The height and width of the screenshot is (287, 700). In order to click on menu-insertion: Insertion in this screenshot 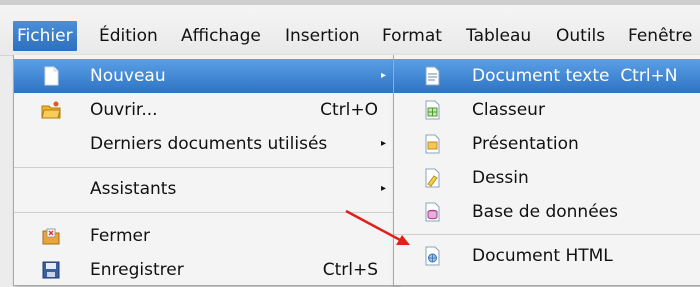, I will do `click(322, 36)`.